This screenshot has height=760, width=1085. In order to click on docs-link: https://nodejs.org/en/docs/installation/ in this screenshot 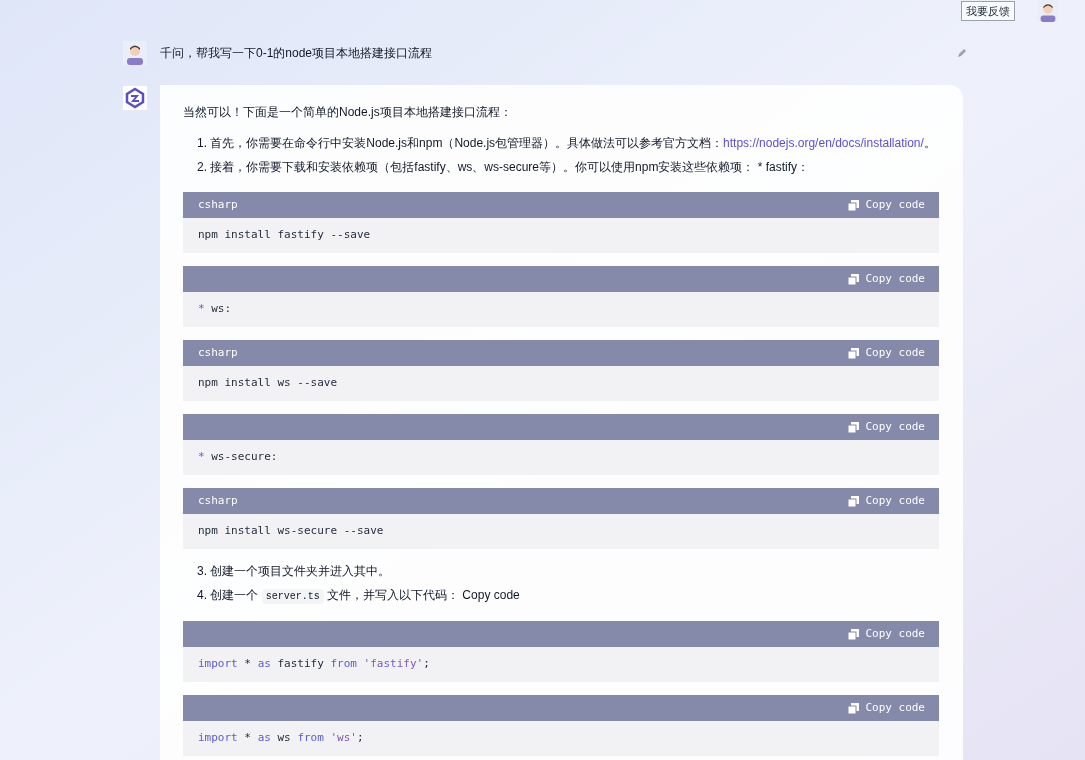, I will do `click(823, 143)`.